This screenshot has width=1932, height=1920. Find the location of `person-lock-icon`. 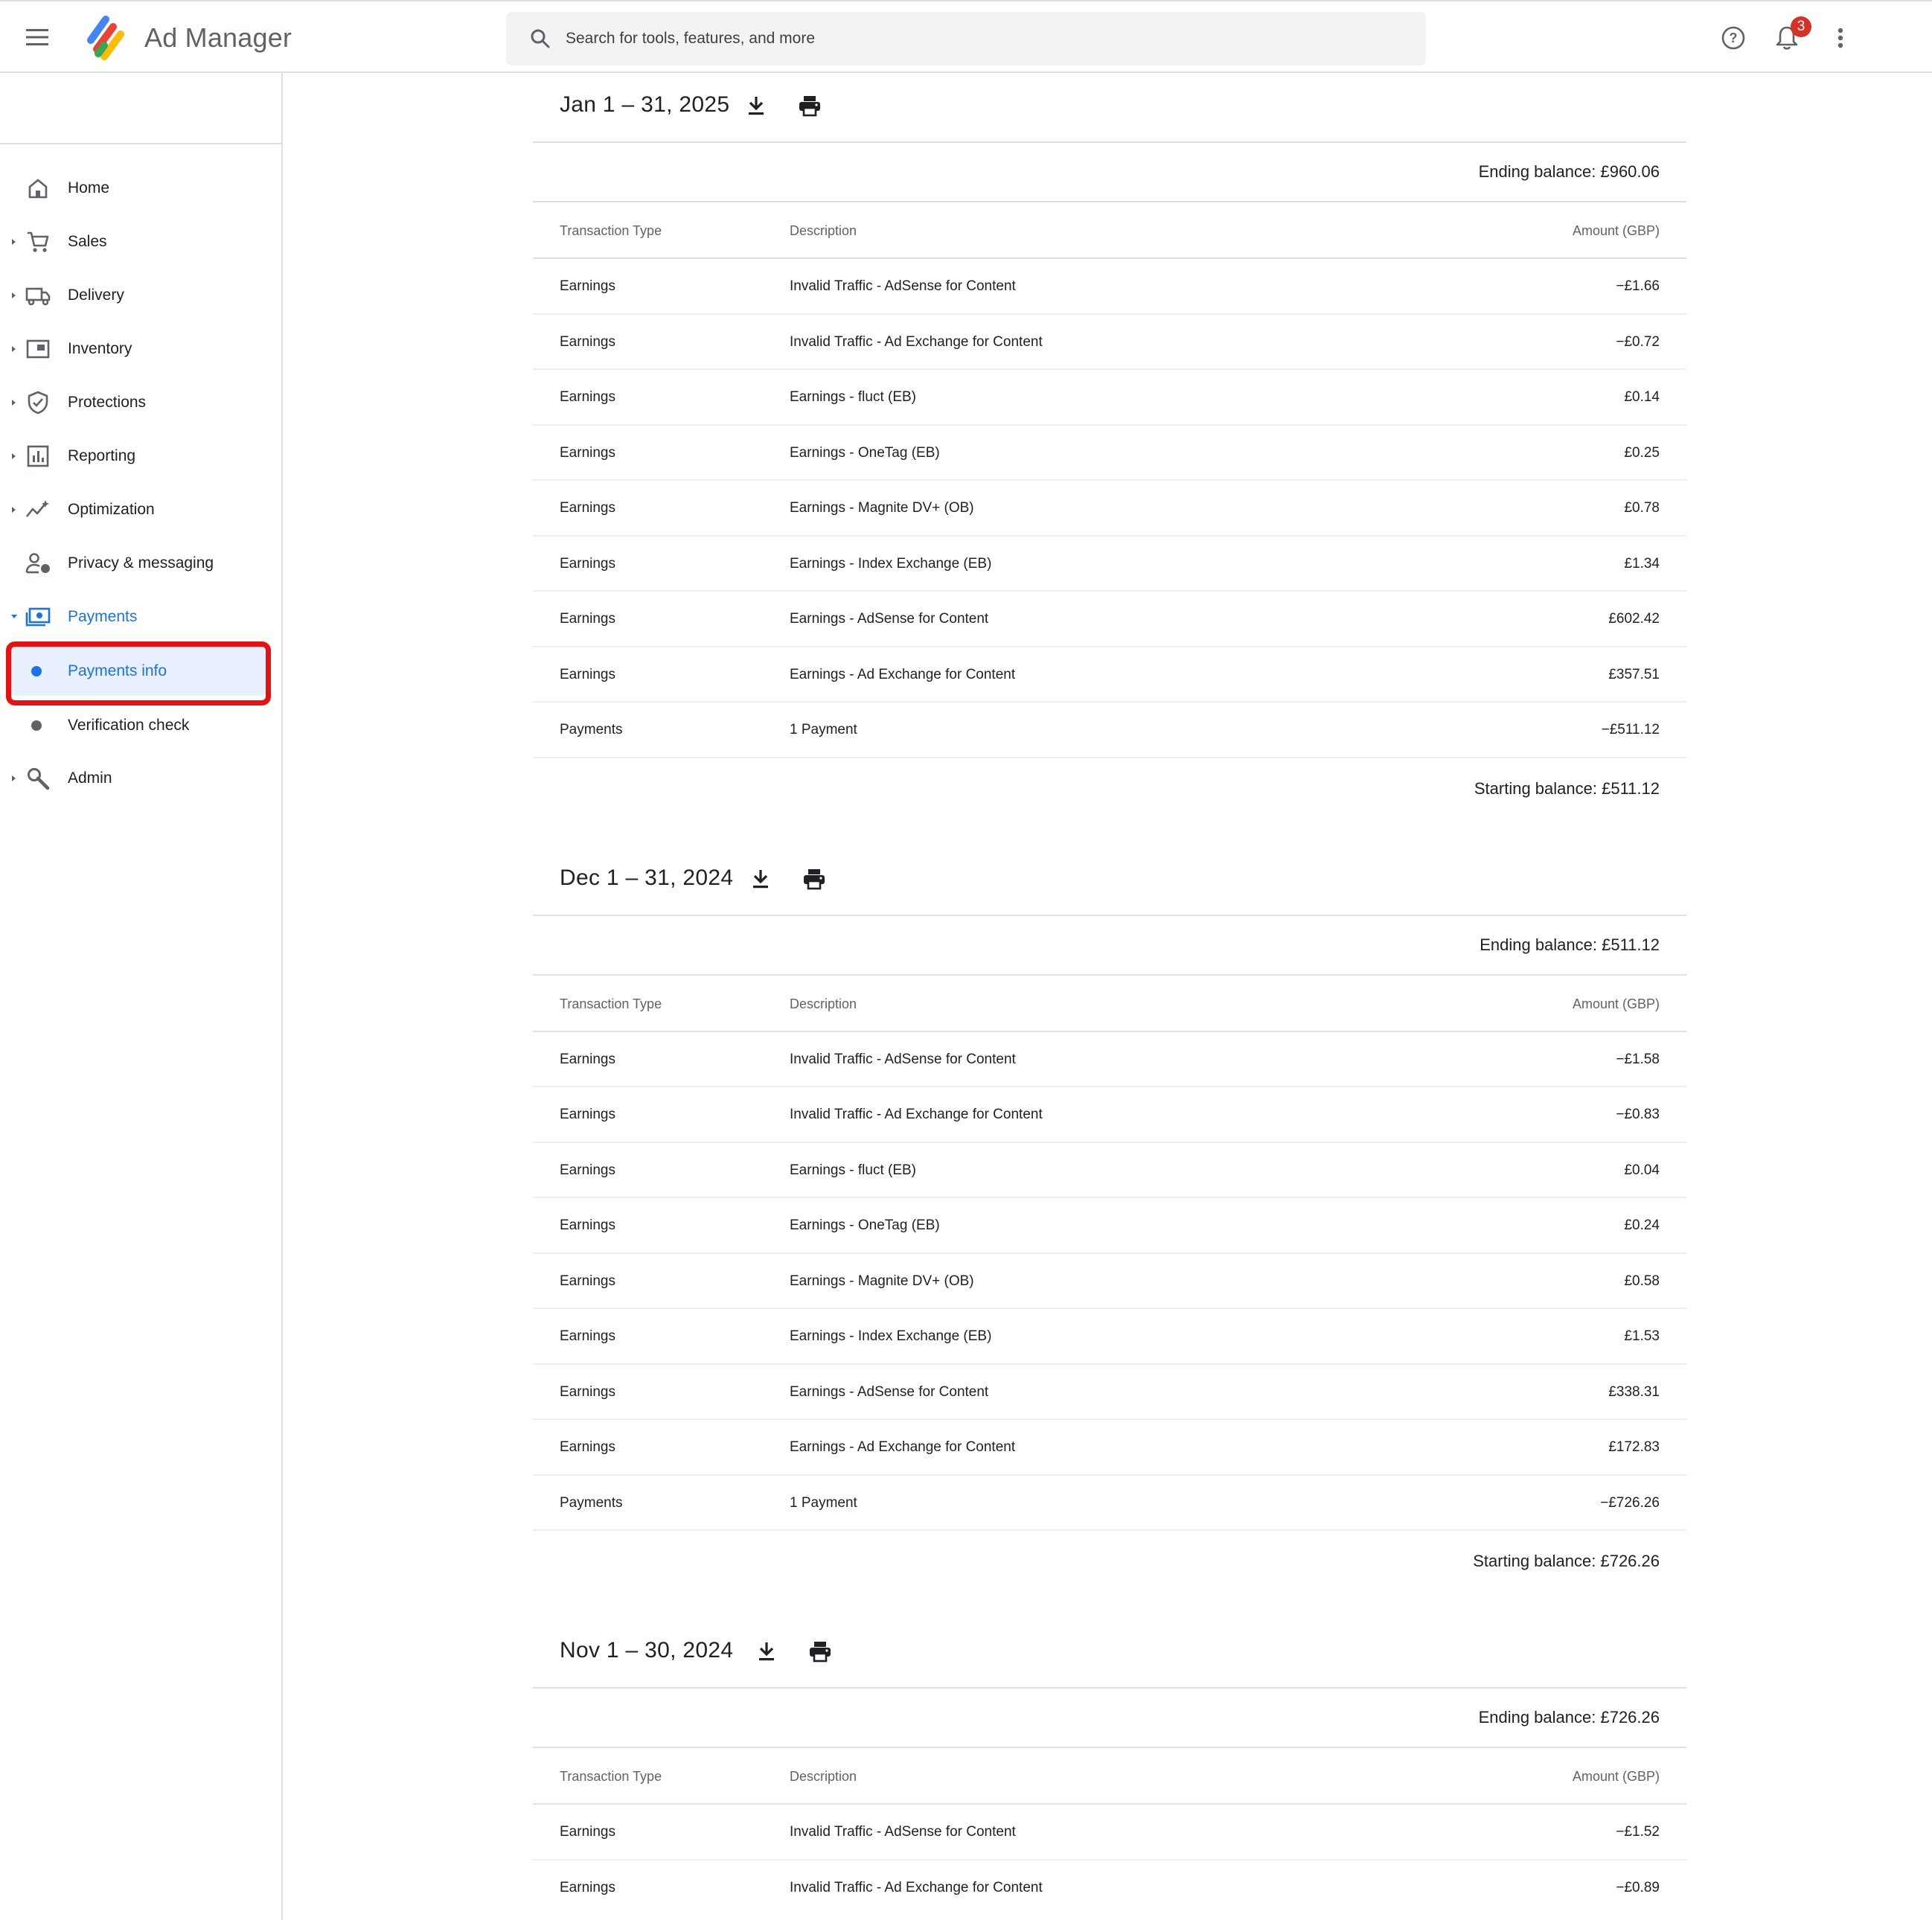

person-lock-icon is located at coordinates (38, 563).